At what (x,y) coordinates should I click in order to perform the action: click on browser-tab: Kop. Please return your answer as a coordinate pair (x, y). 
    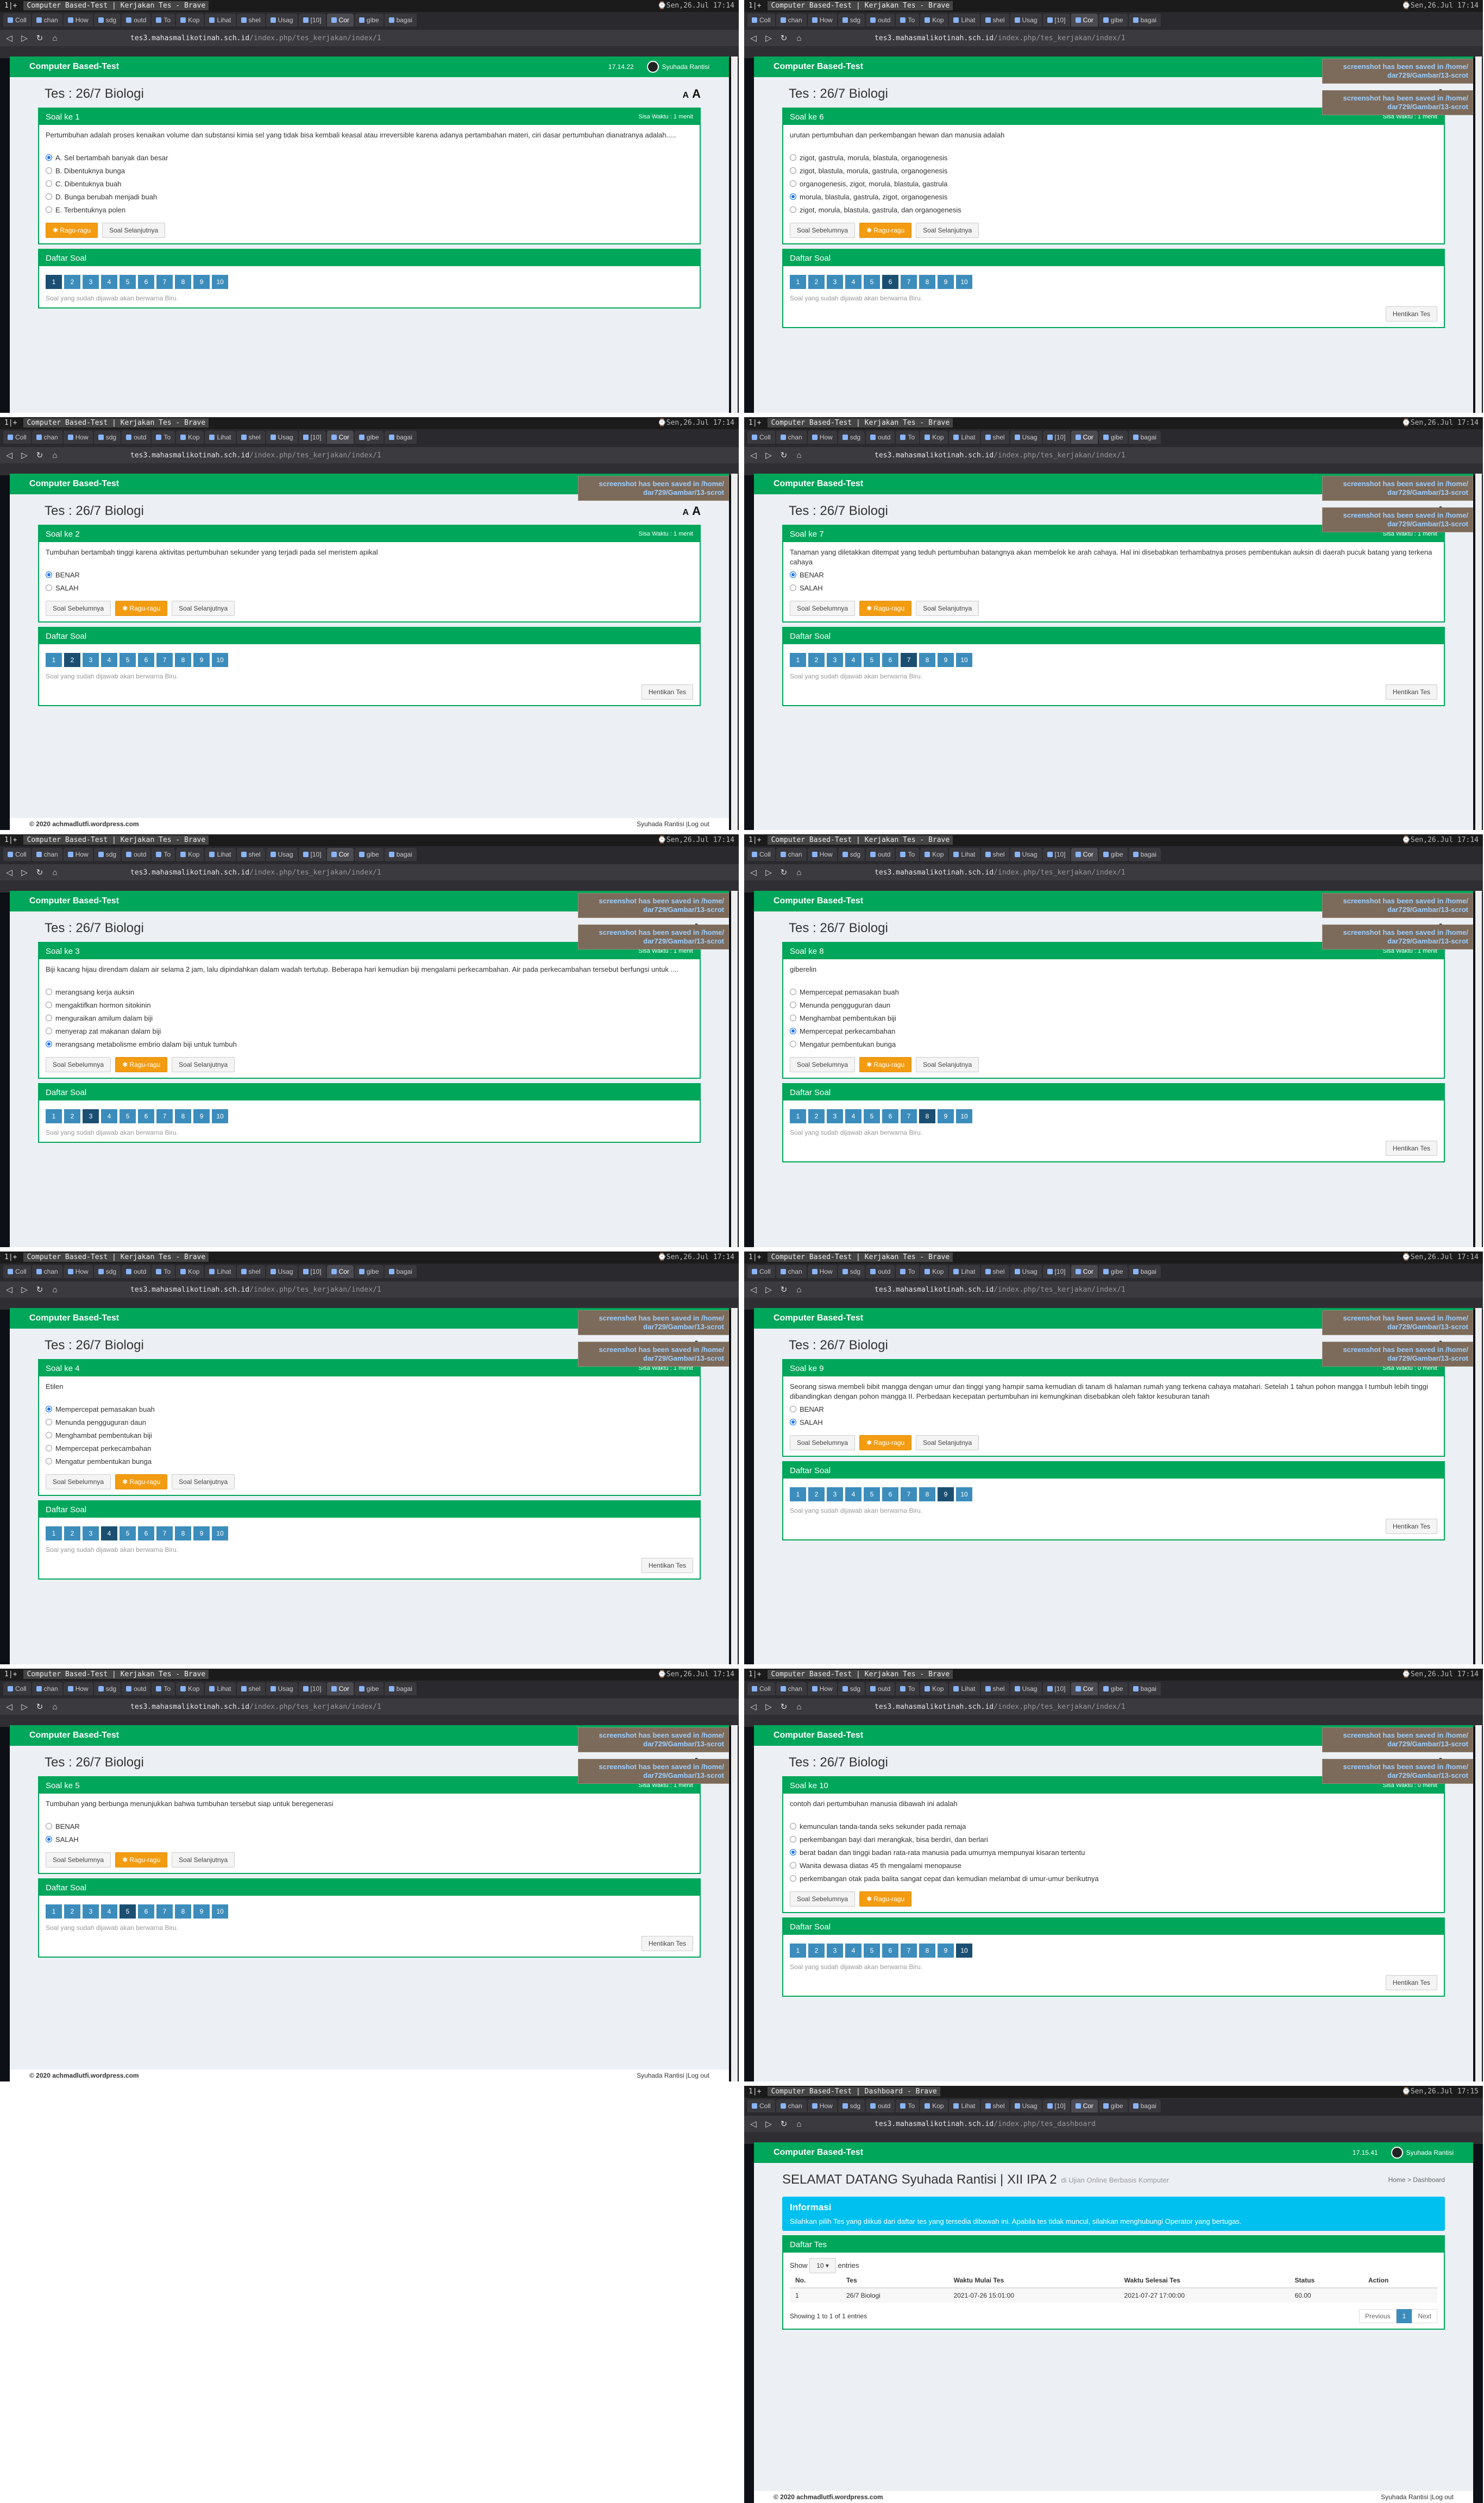
    Looking at the image, I should click on (934, 854).